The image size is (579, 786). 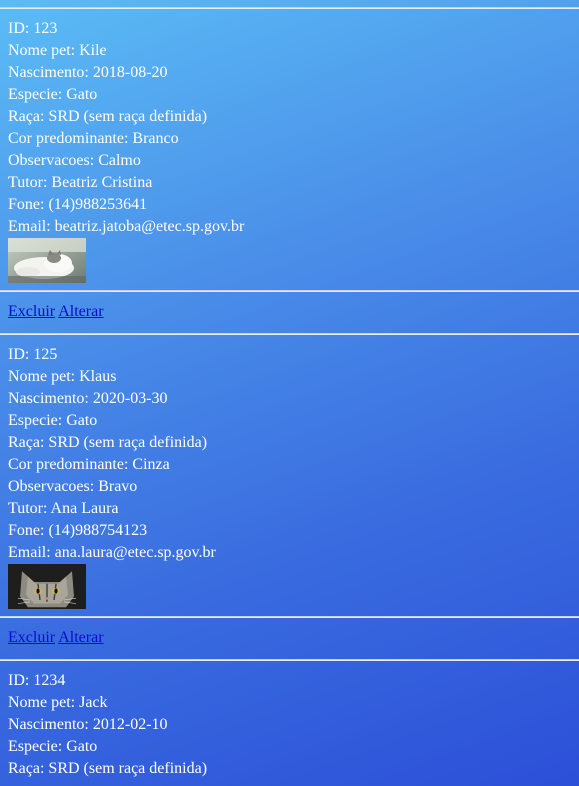 What do you see at coordinates (47, 586) in the screenshot?
I see `cat-photo-face` at bounding box center [47, 586].